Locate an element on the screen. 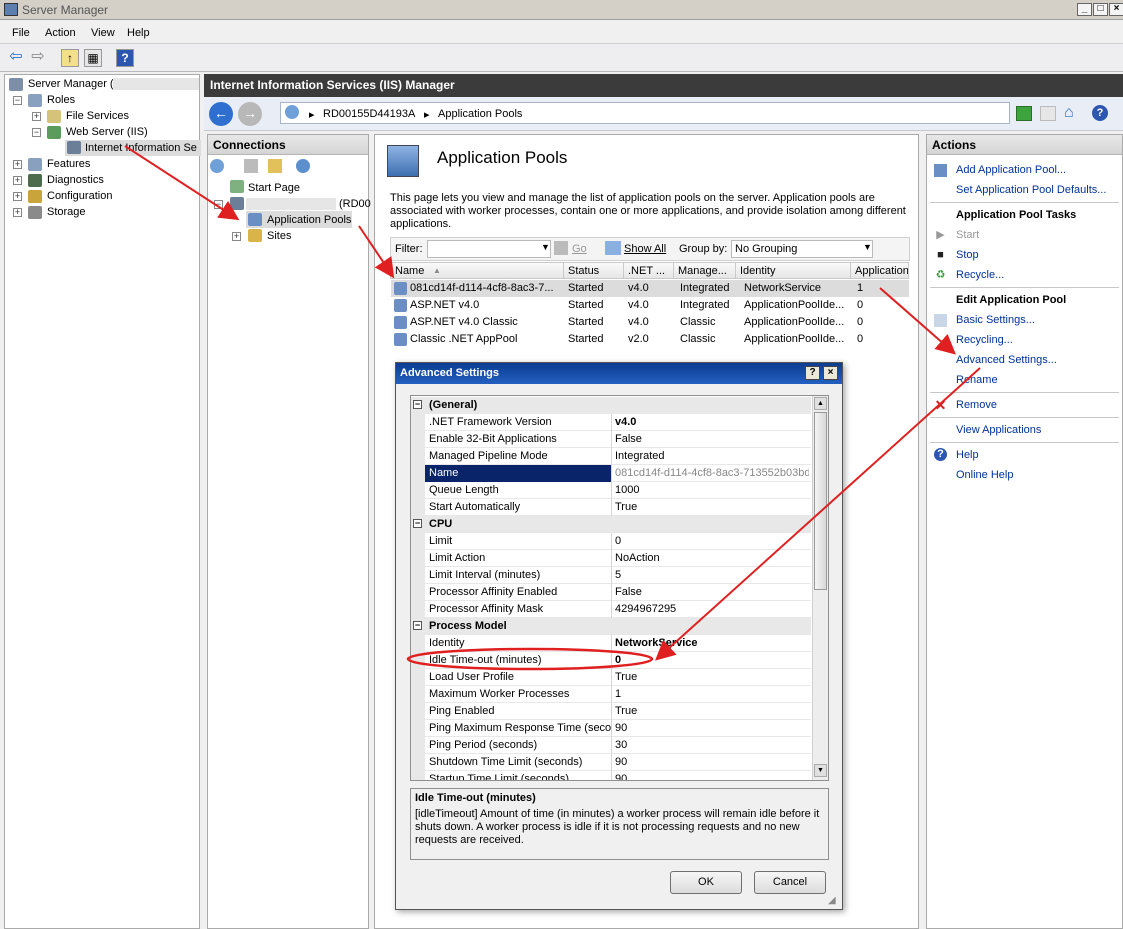 This screenshot has width=1123, height=929. action-online-help: Online Help is located at coordinates (984, 475).